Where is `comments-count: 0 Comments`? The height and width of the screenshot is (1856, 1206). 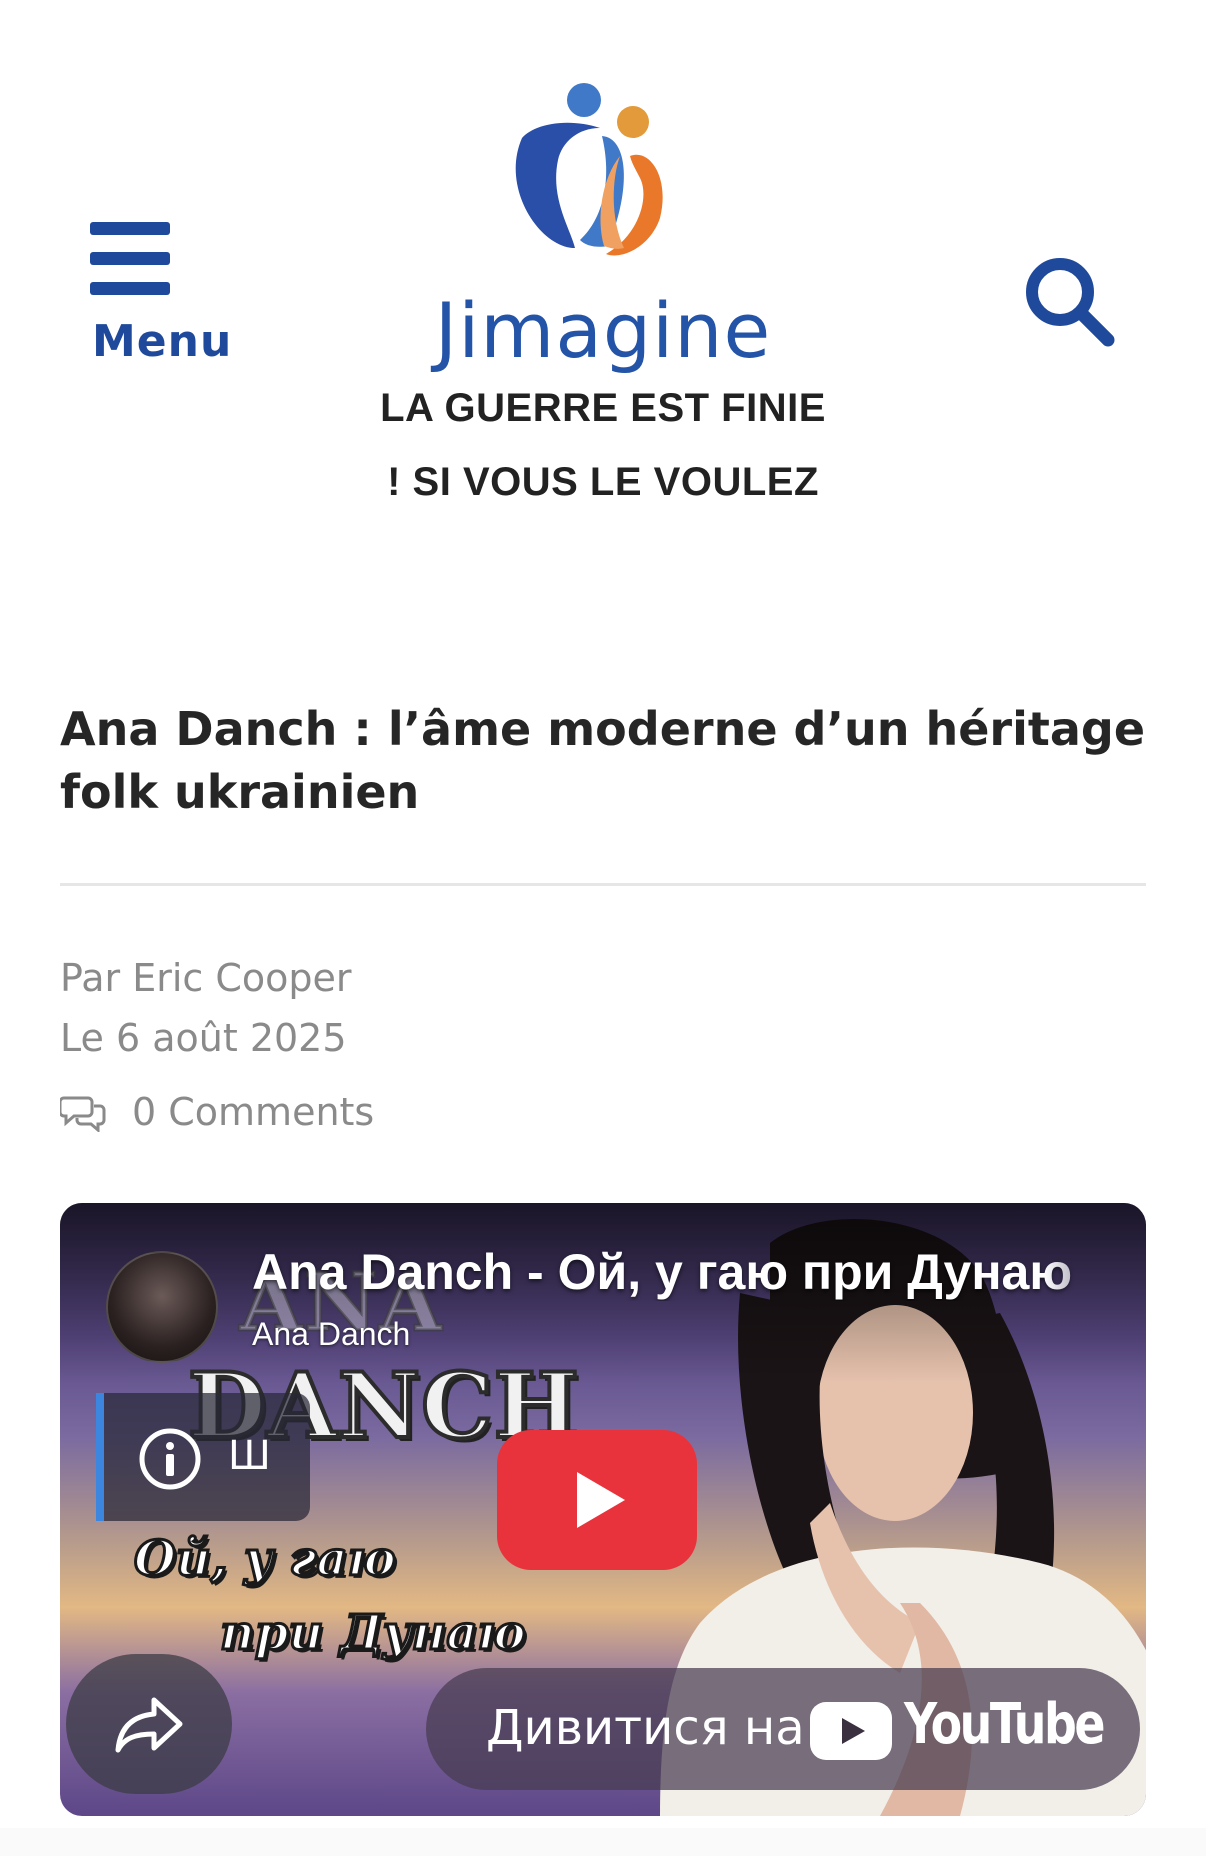 comments-count: 0 Comments is located at coordinates (253, 1112).